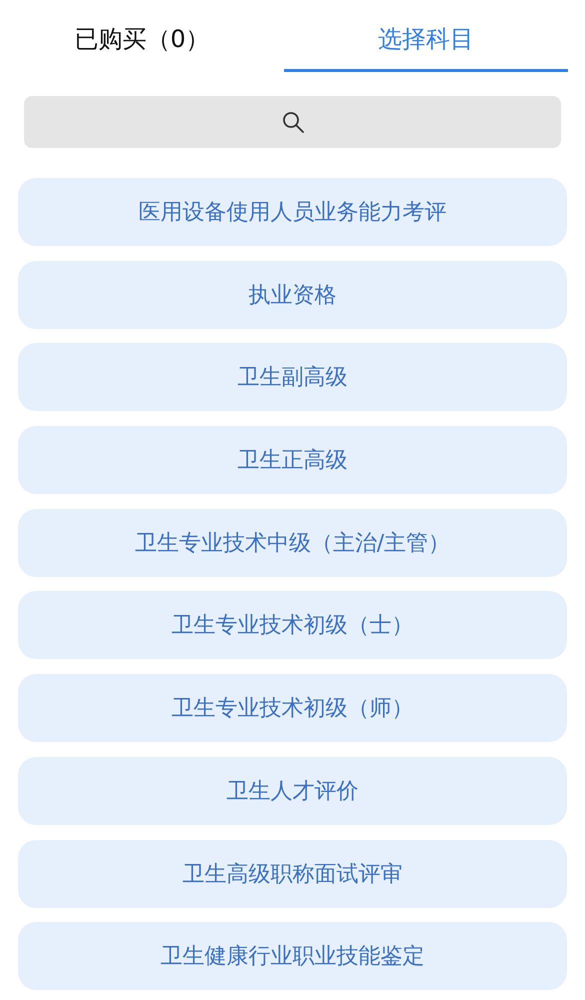  What do you see at coordinates (292, 294) in the screenshot?
I see `subject-item: 执业资格` at bounding box center [292, 294].